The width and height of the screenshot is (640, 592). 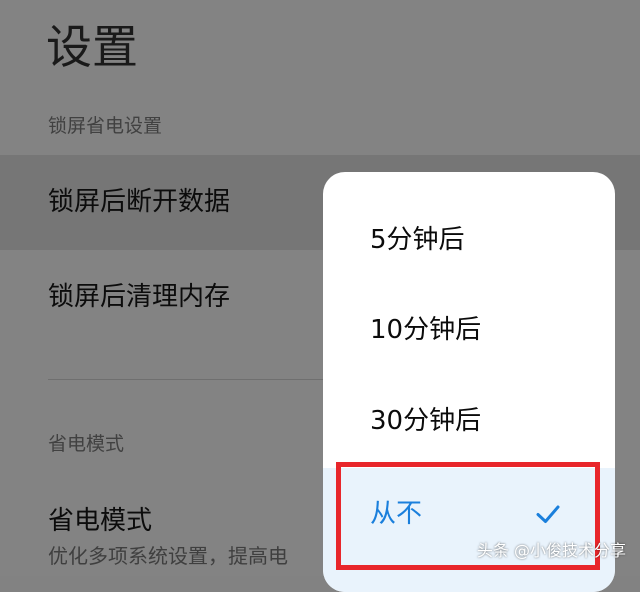 I want to click on section-header-lock-screen: 锁屏省电设置, so click(x=105, y=126).